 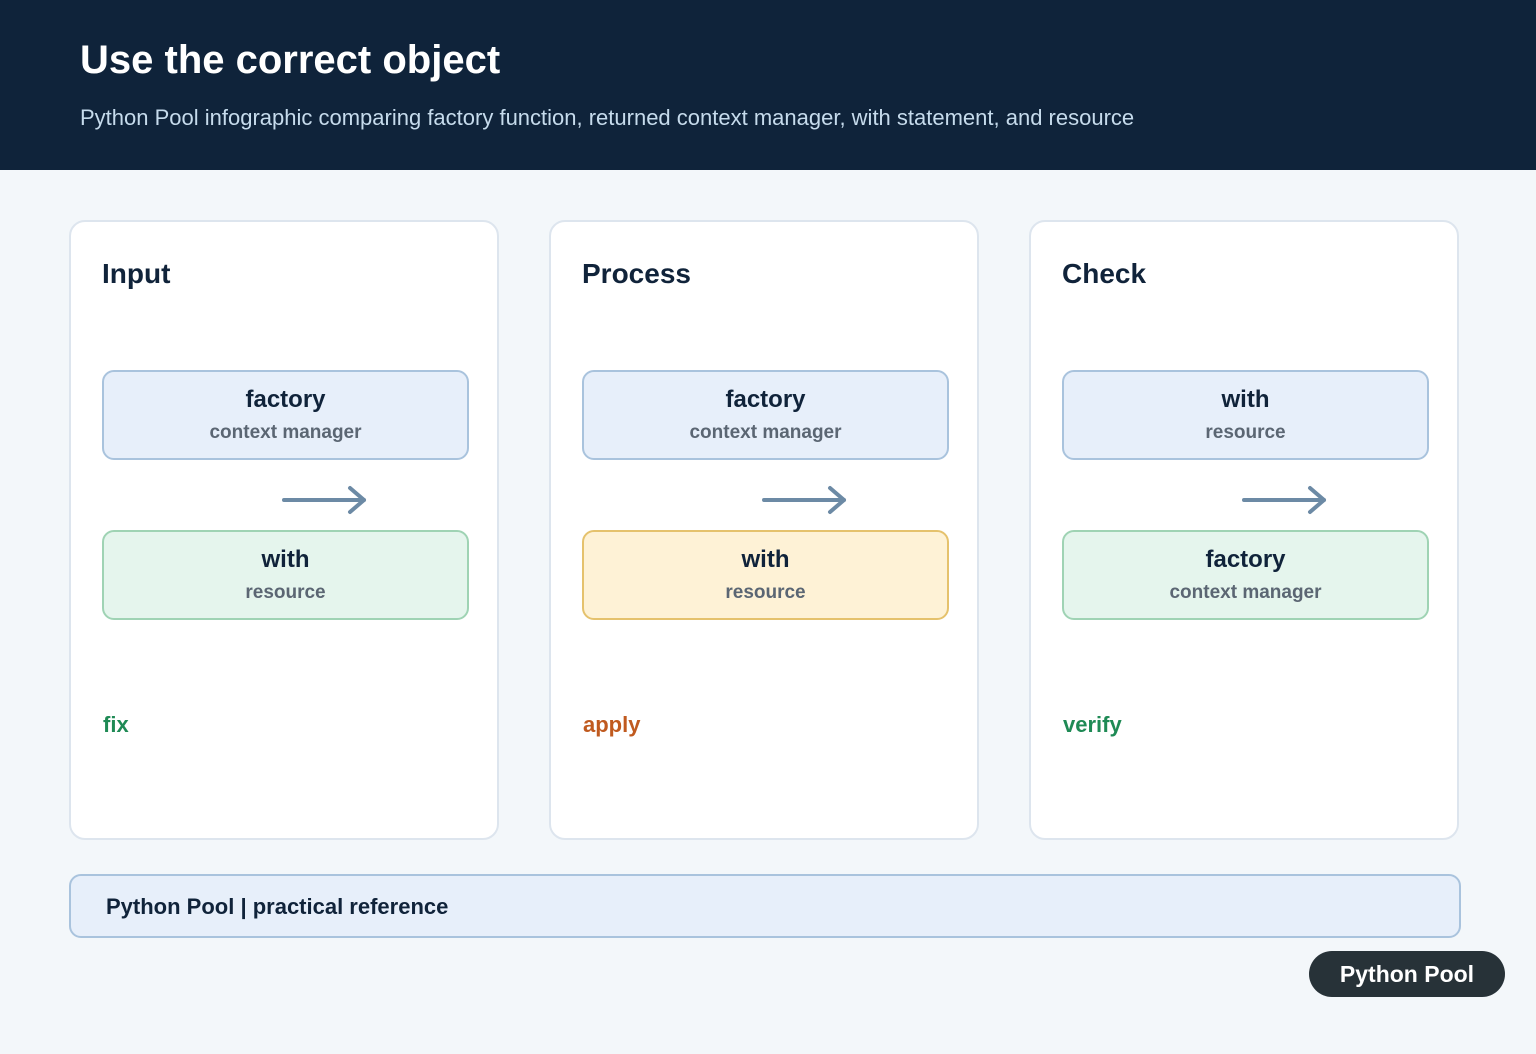 What do you see at coordinates (1104, 273) in the screenshot?
I see `panel-title: Check` at bounding box center [1104, 273].